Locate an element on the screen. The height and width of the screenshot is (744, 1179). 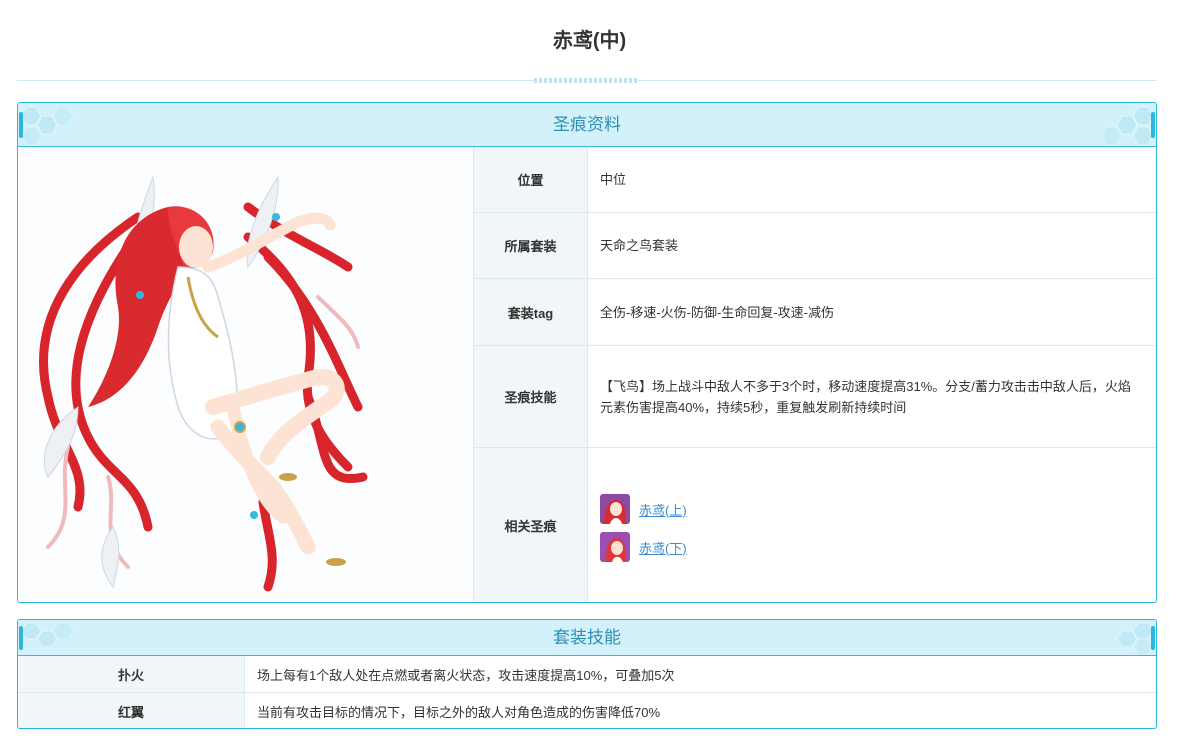
info-key: 位置 is located at coordinates (531, 179).